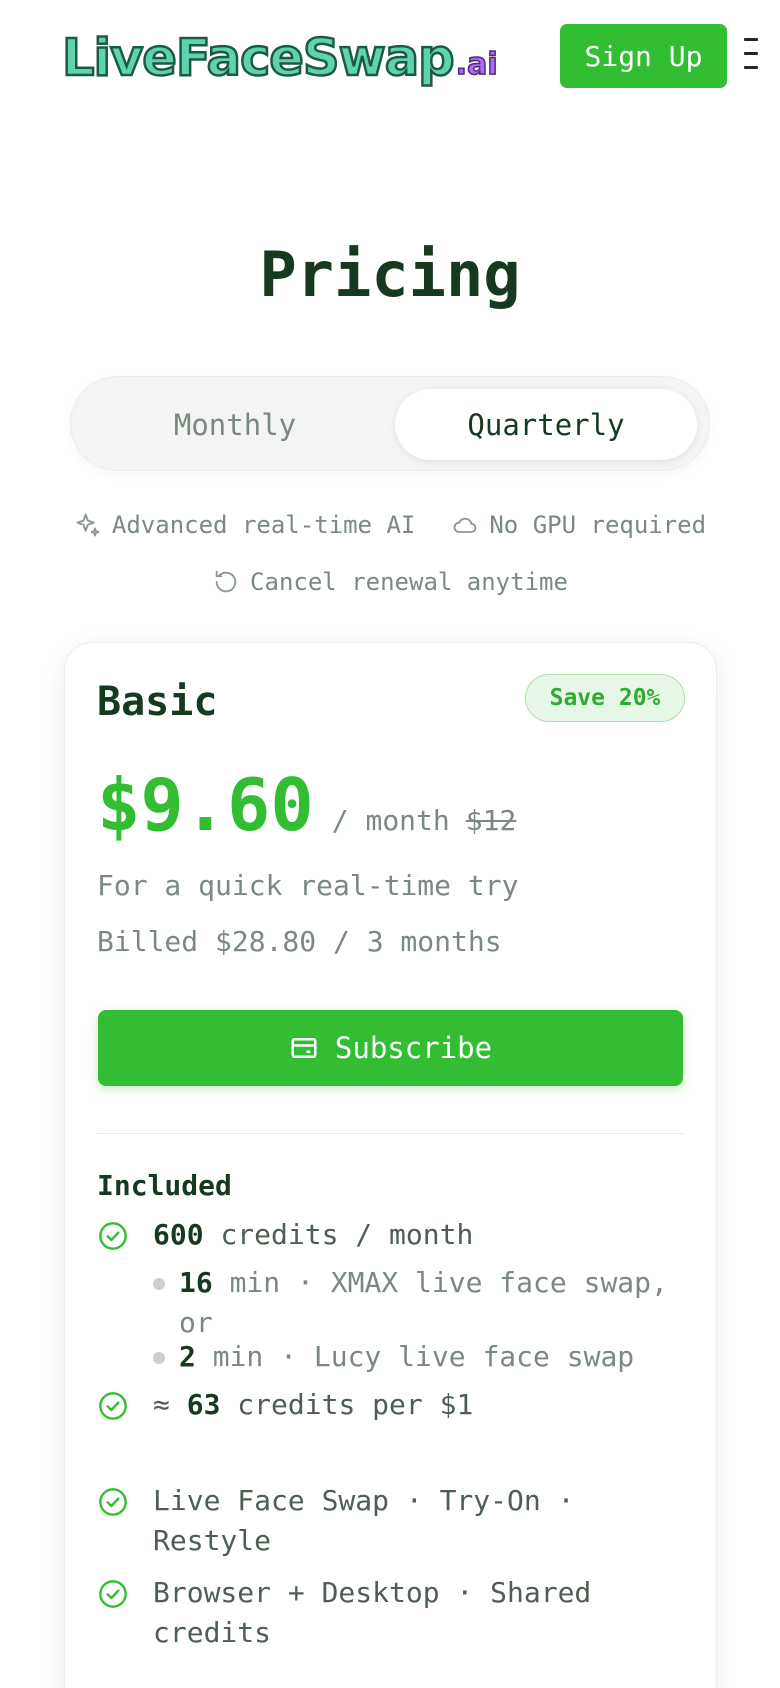 The width and height of the screenshot is (780, 1688). Describe the element at coordinates (423, 1302) in the screenshot. I see `sub-item-text: min · XMAX live face swap, or` at that location.